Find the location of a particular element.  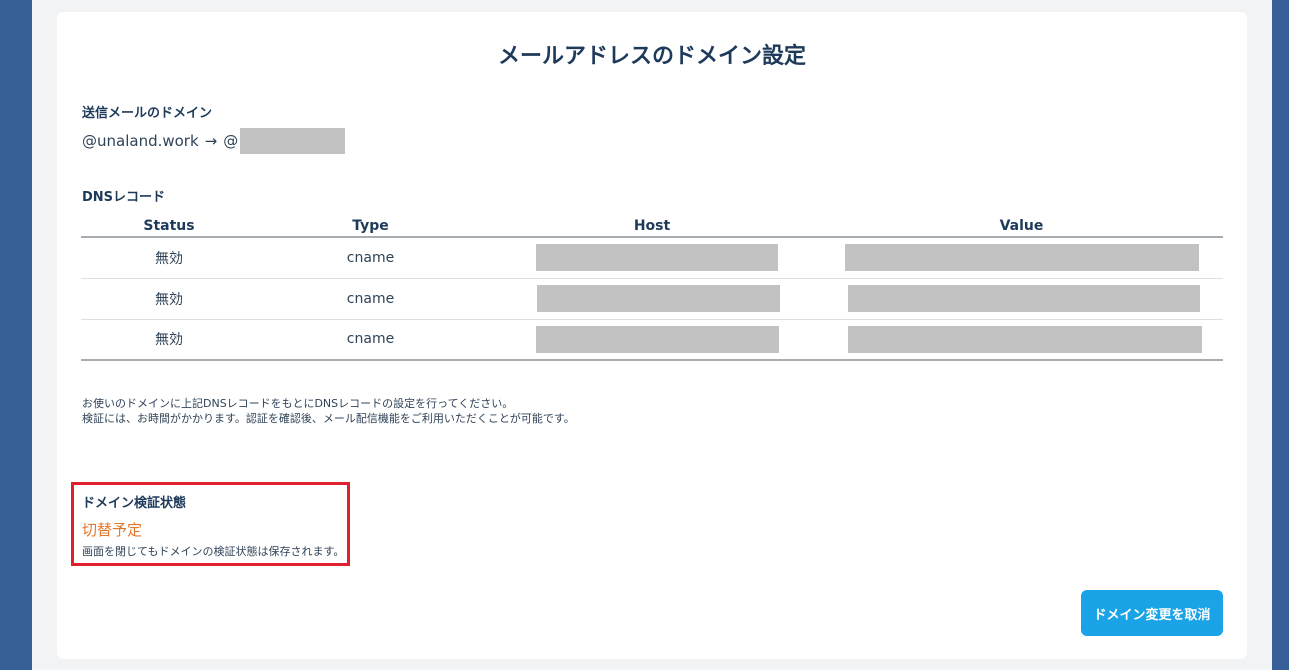

column-header-value: Value is located at coordinates (1021, 226).